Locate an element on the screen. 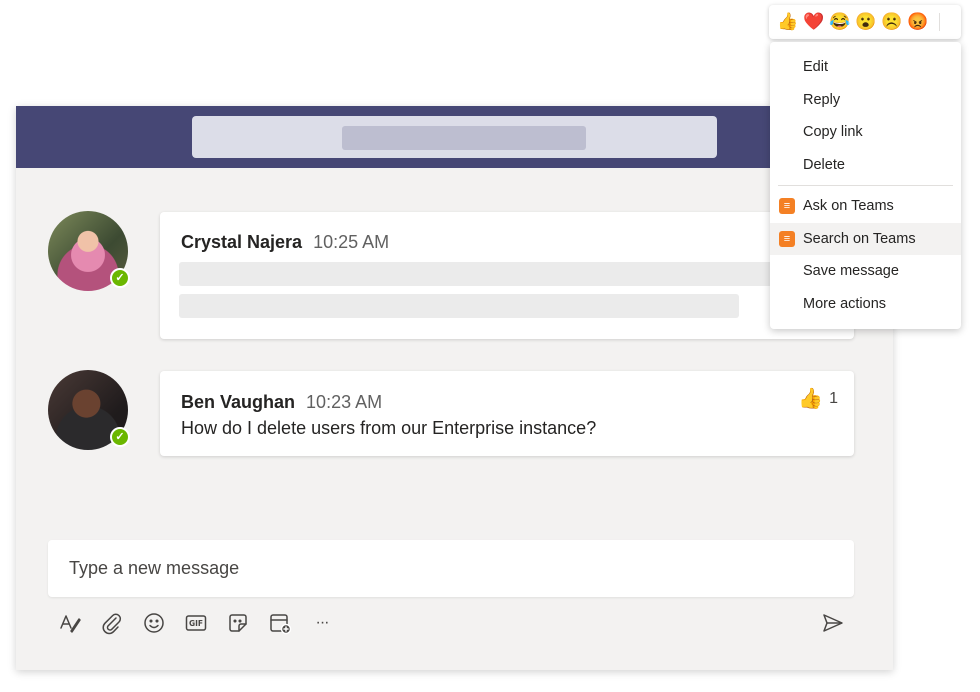  message-time: 10:25 AM is located at coordinates (351, 242).